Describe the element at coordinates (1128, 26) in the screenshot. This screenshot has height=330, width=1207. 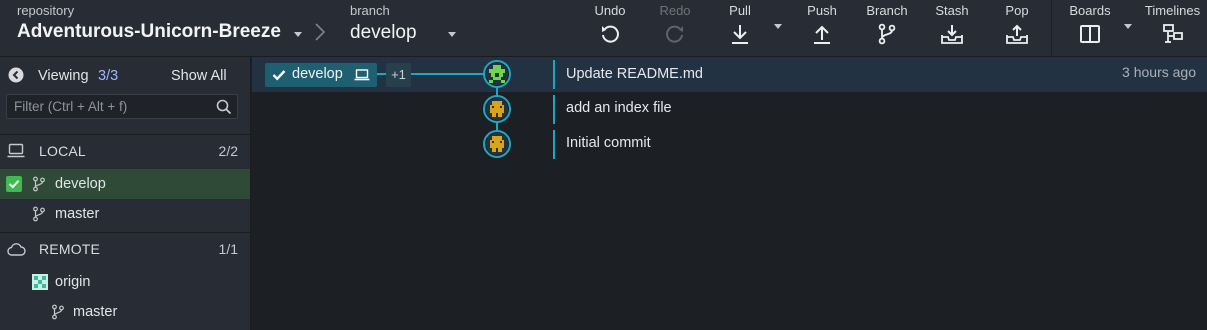
I see `boards-caret-icon` at that location.